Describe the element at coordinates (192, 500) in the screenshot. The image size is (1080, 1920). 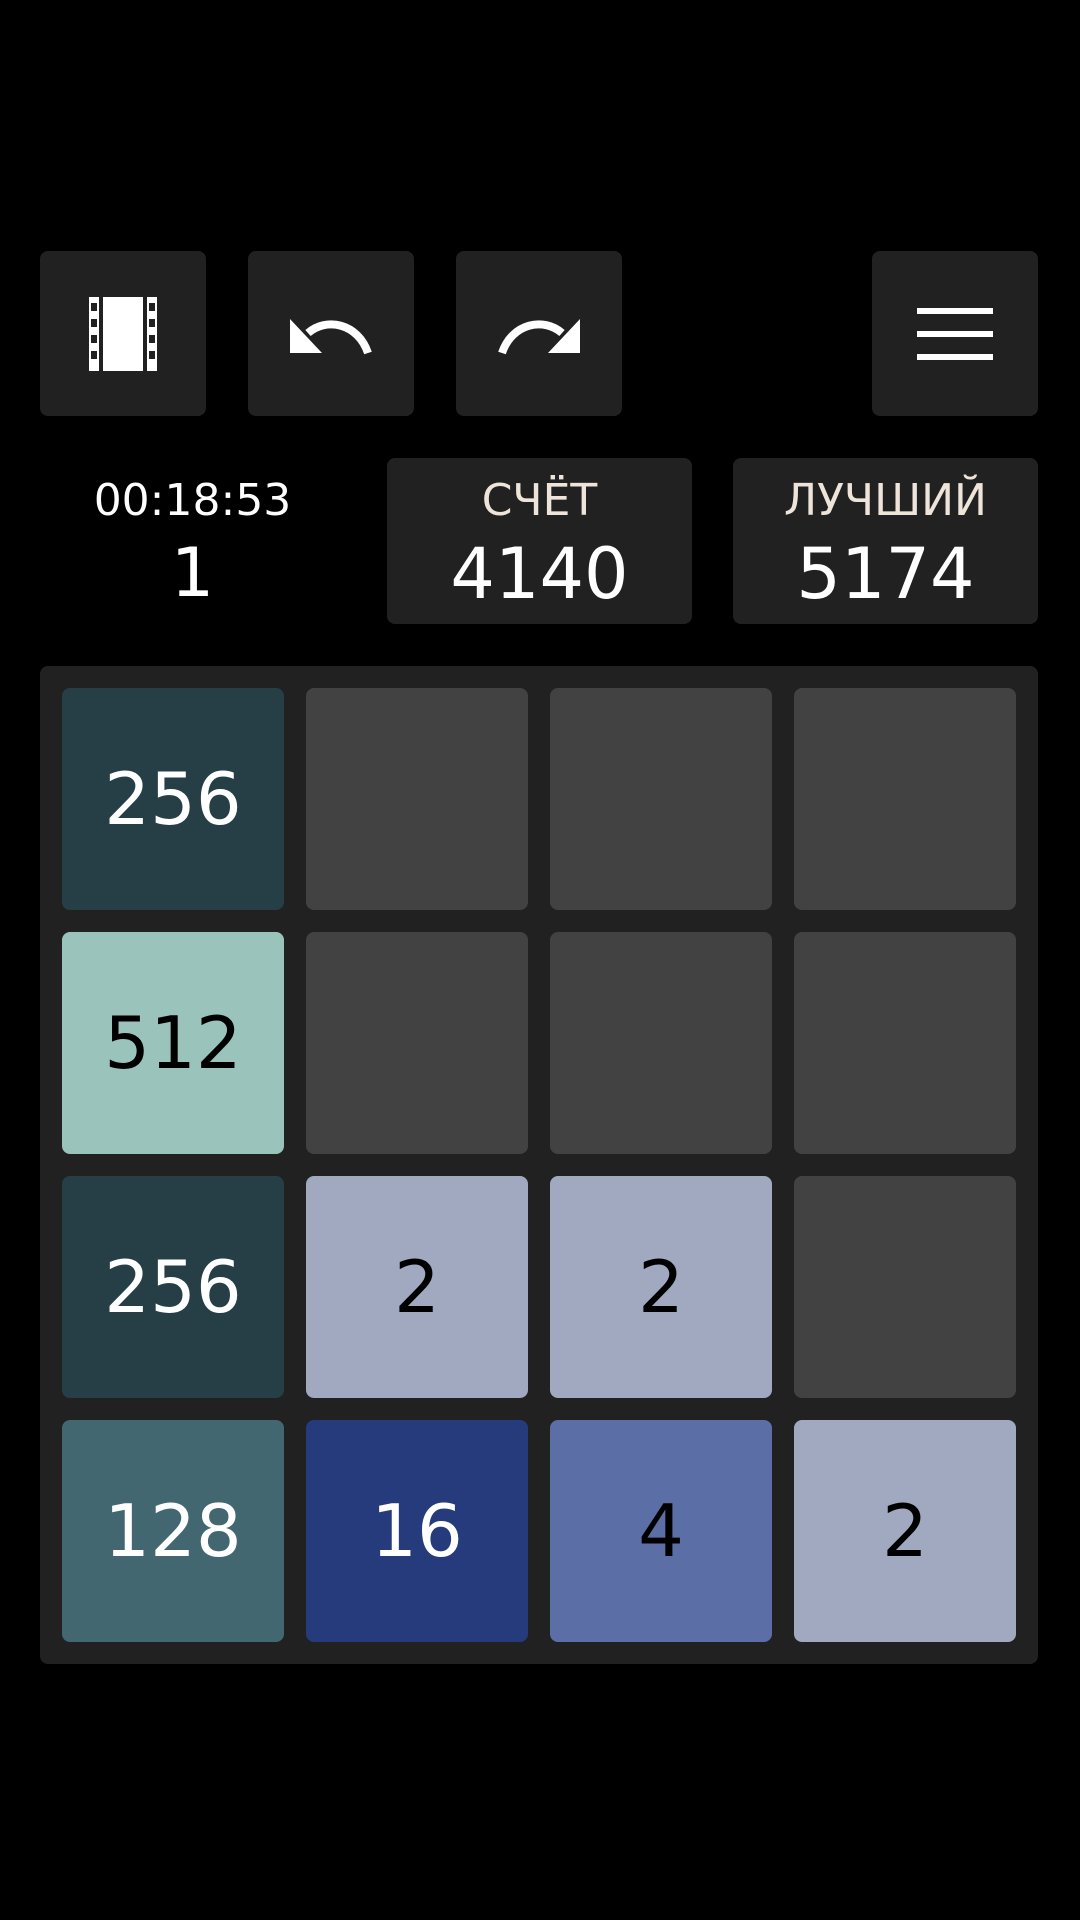
I see `timer: 00:18:53` at that location.